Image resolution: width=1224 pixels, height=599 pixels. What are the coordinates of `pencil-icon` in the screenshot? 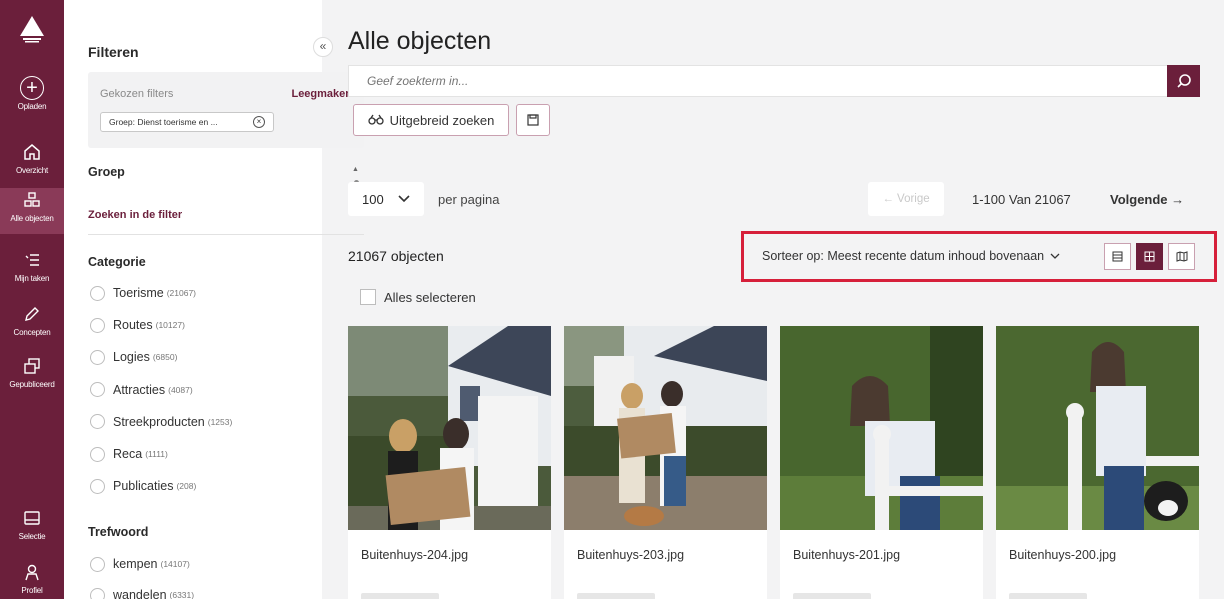 It's located at (32, 314).